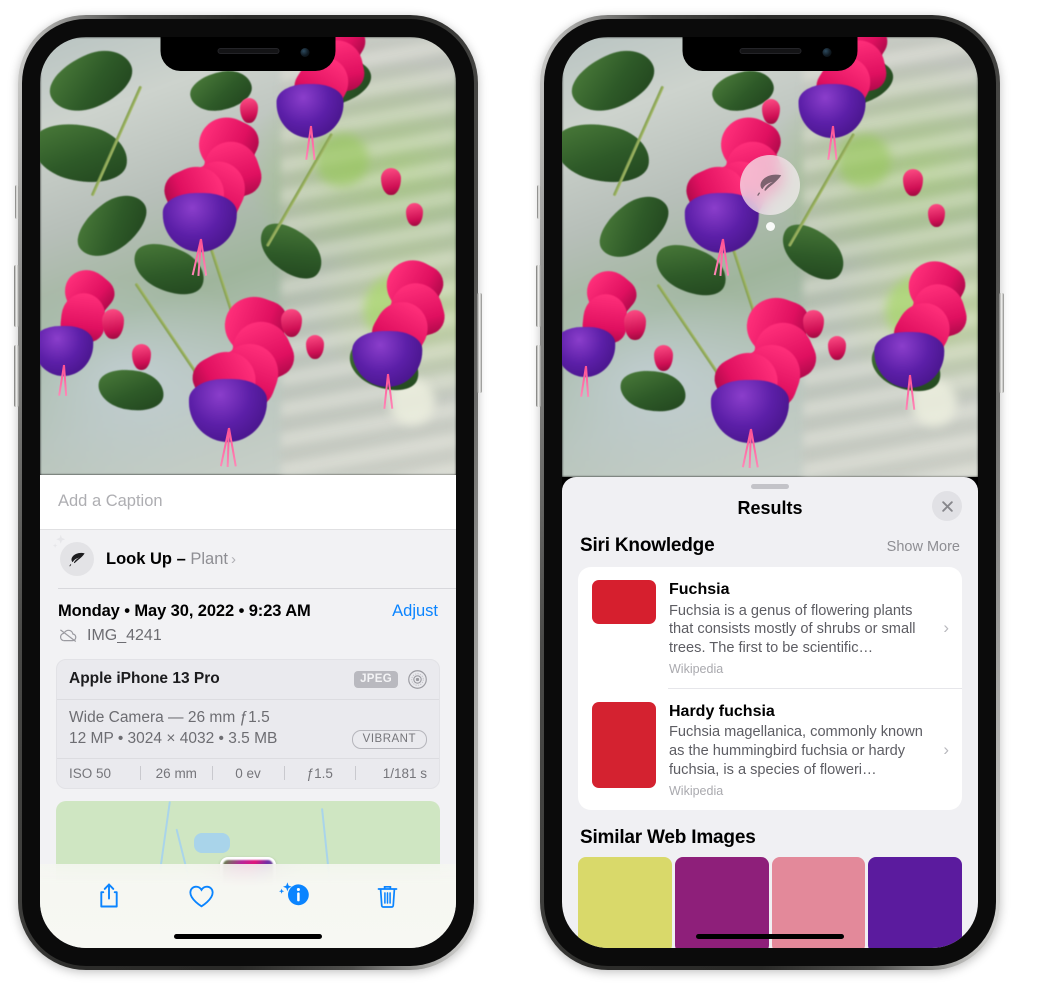 The width and height of the screenshot is (1055, 985). I want to click on exif-stat: ƒ1.5, so click(319, 773).